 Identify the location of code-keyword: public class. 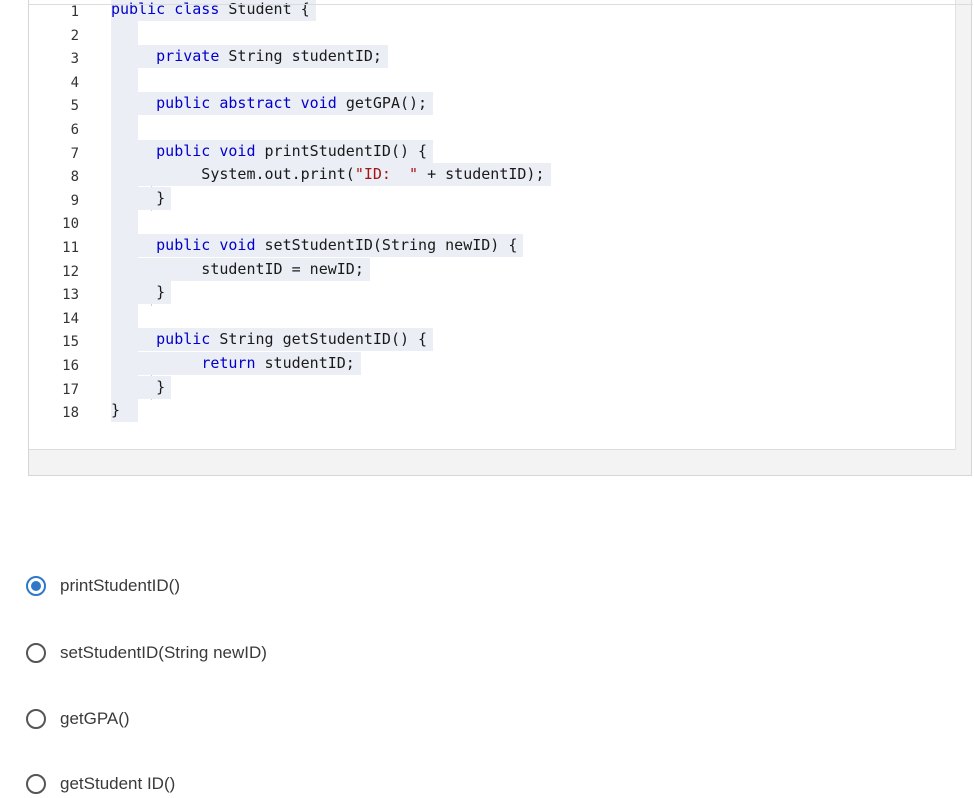
(170, 9).